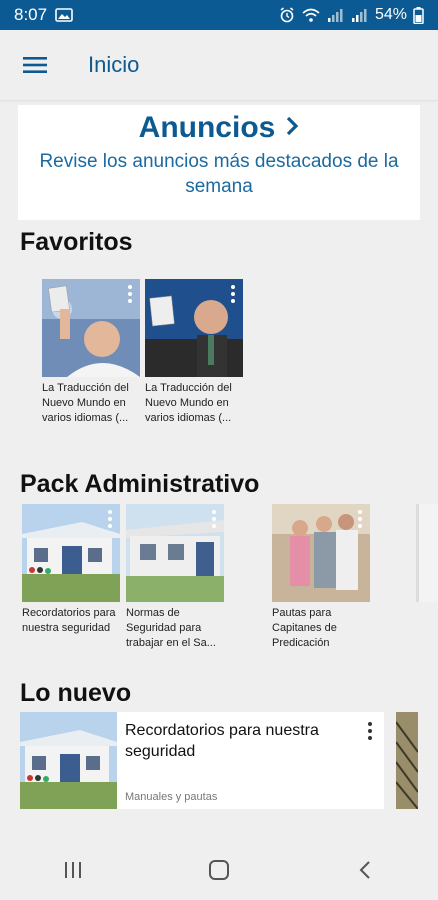  Describe the element at coordinates (68, 760) in the screenshot. I see `new-item-thumbnail` at that location.